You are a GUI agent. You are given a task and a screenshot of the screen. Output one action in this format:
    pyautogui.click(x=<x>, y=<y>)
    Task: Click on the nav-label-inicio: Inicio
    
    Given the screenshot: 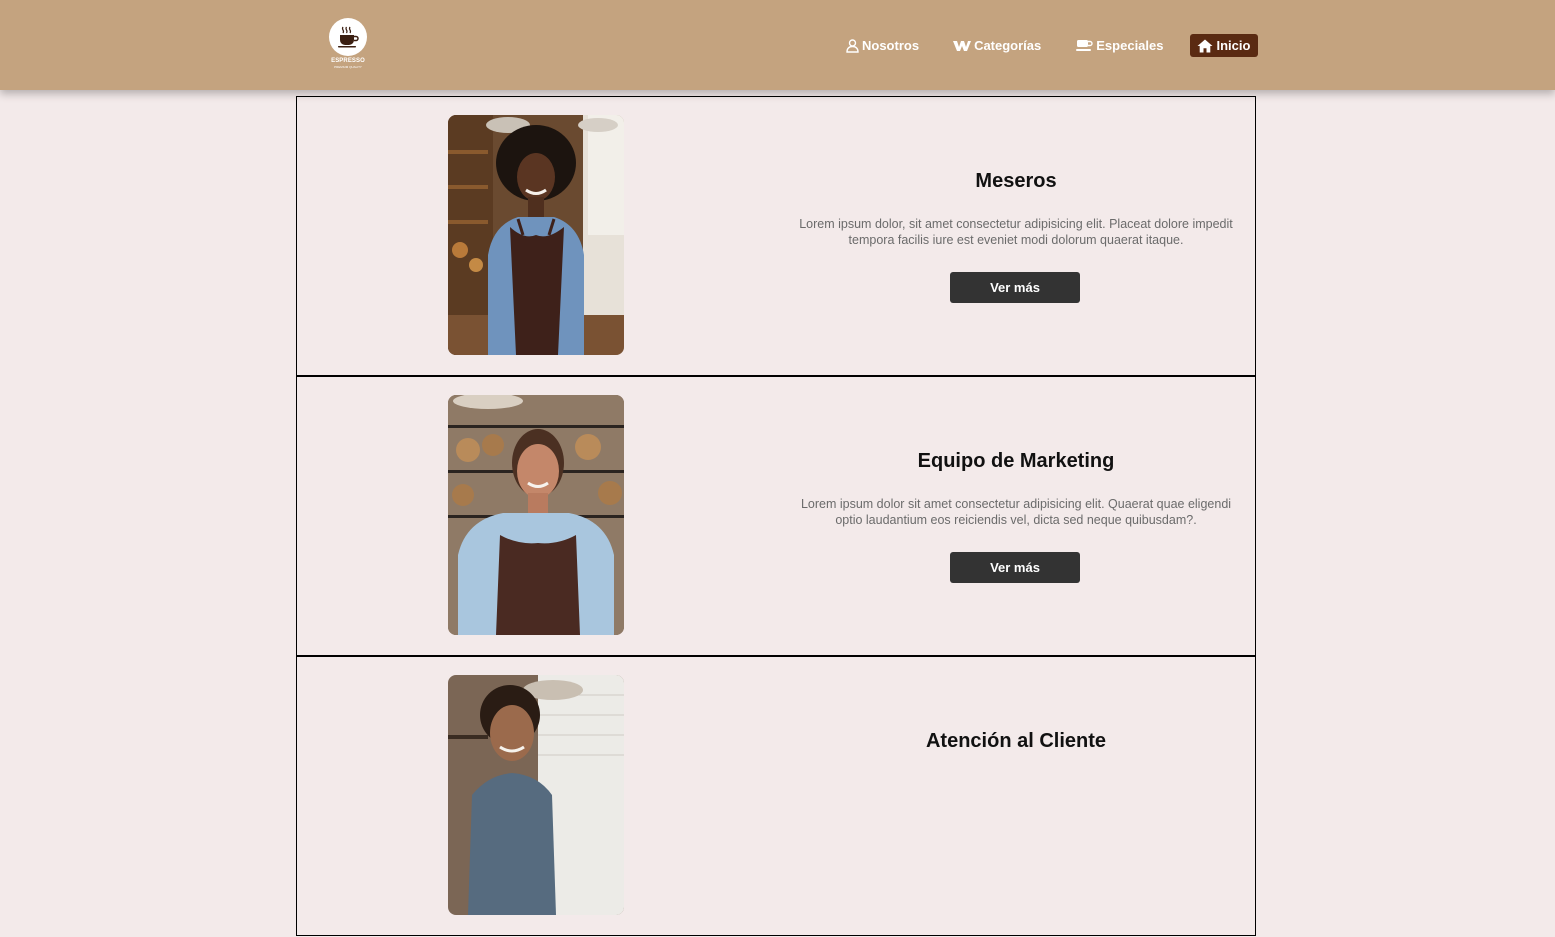 What is the action you would take?
    pyautogui.click(x=1233, y=45)
    